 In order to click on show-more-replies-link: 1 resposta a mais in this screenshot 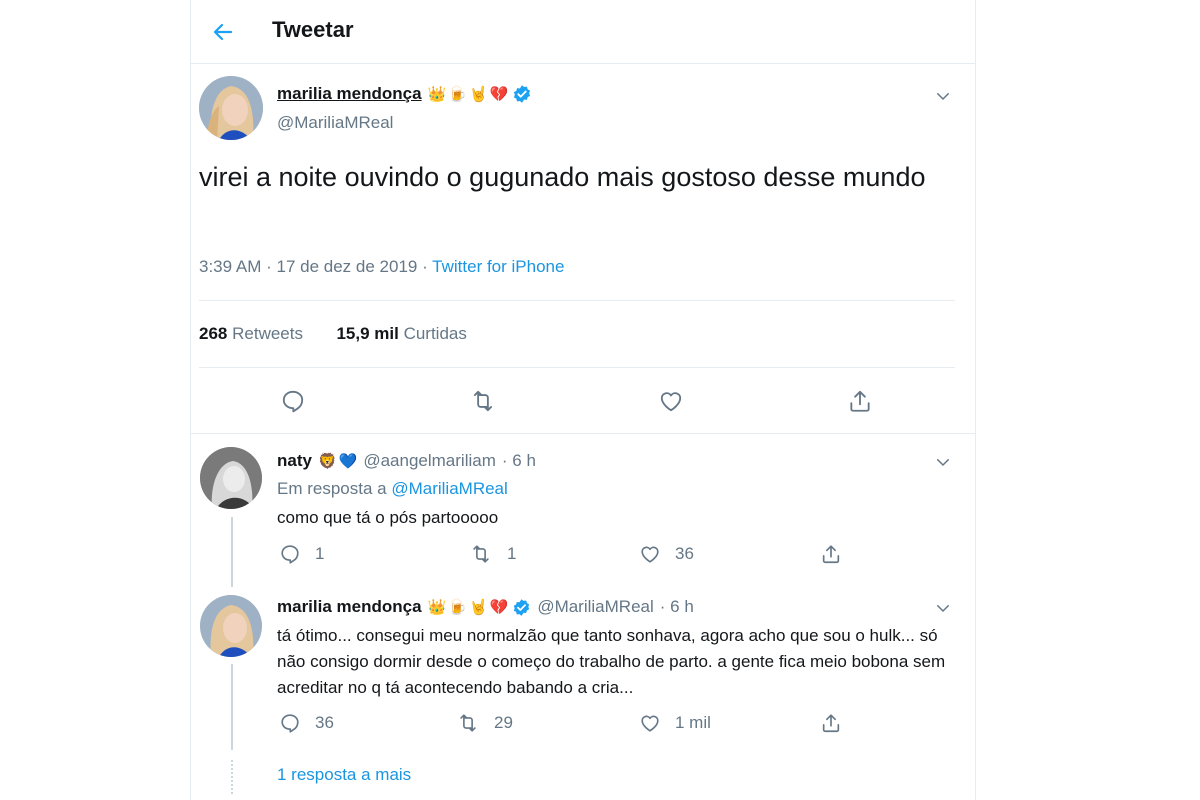, I will do `click(344, 775)`.